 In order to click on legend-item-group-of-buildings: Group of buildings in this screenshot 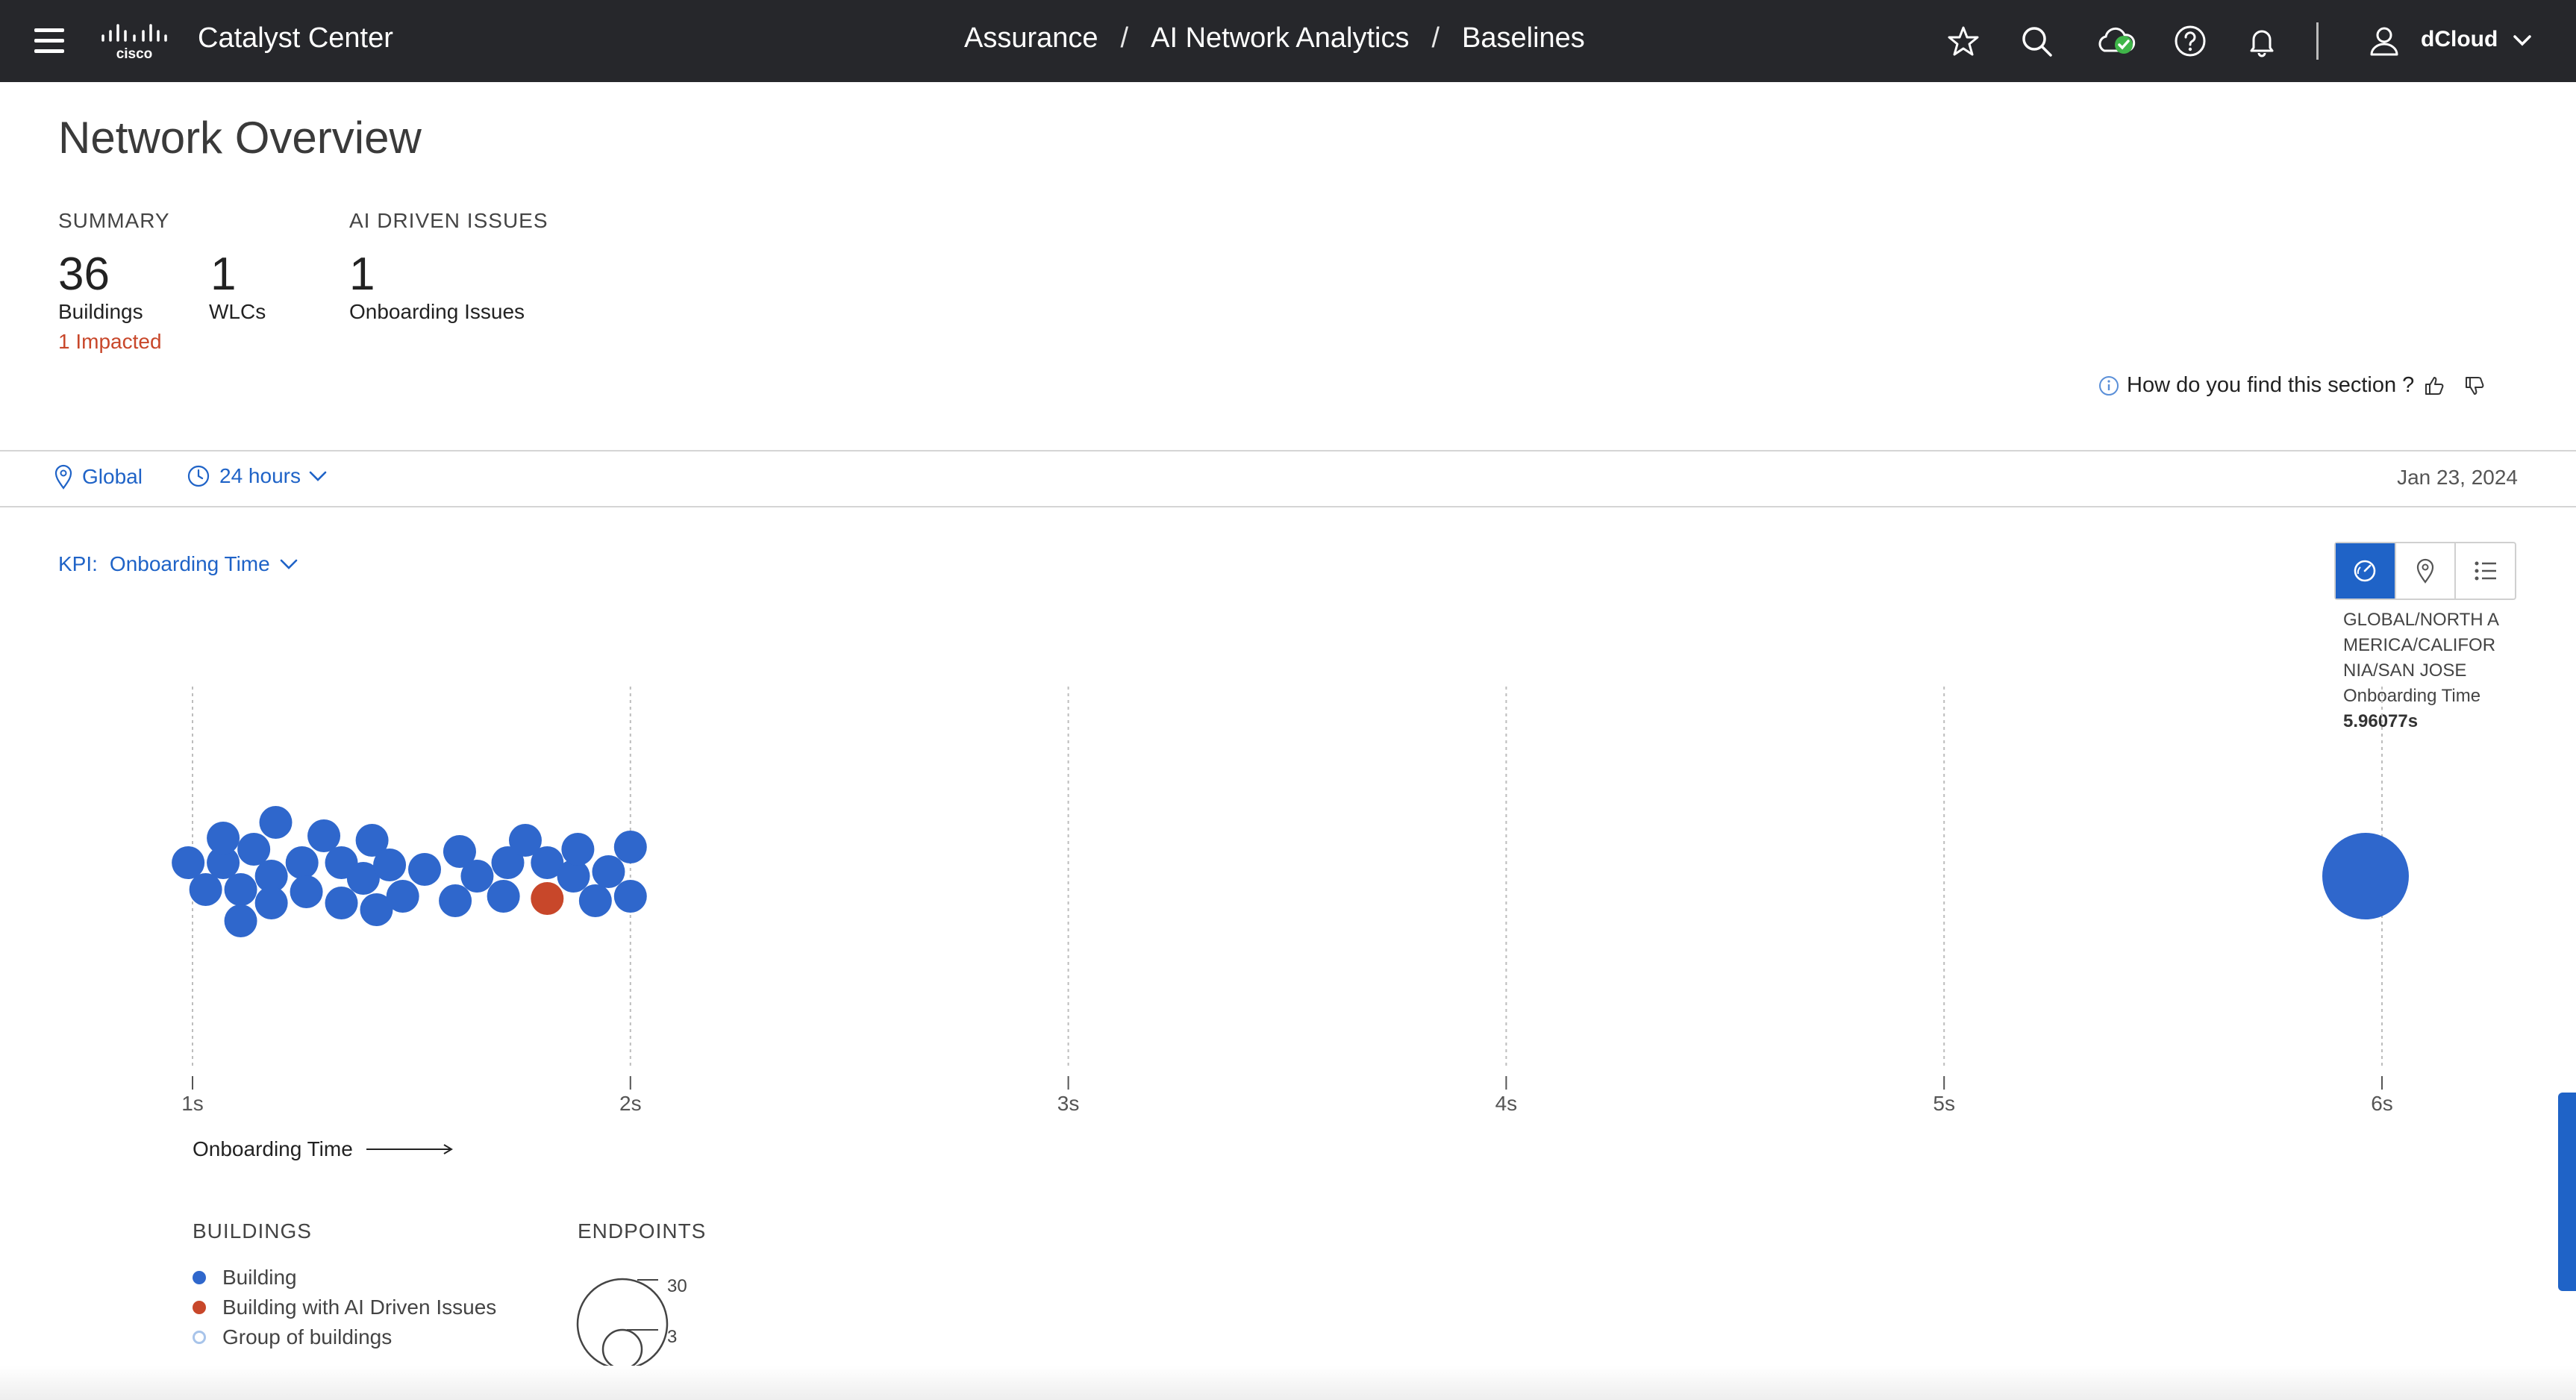, I will do `click(292, 1337)`.